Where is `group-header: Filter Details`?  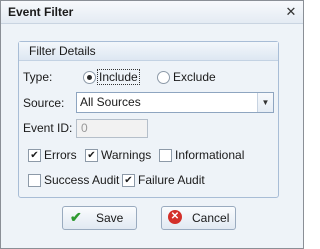
group-header: Filter Details is located at coordinates (148, 51).